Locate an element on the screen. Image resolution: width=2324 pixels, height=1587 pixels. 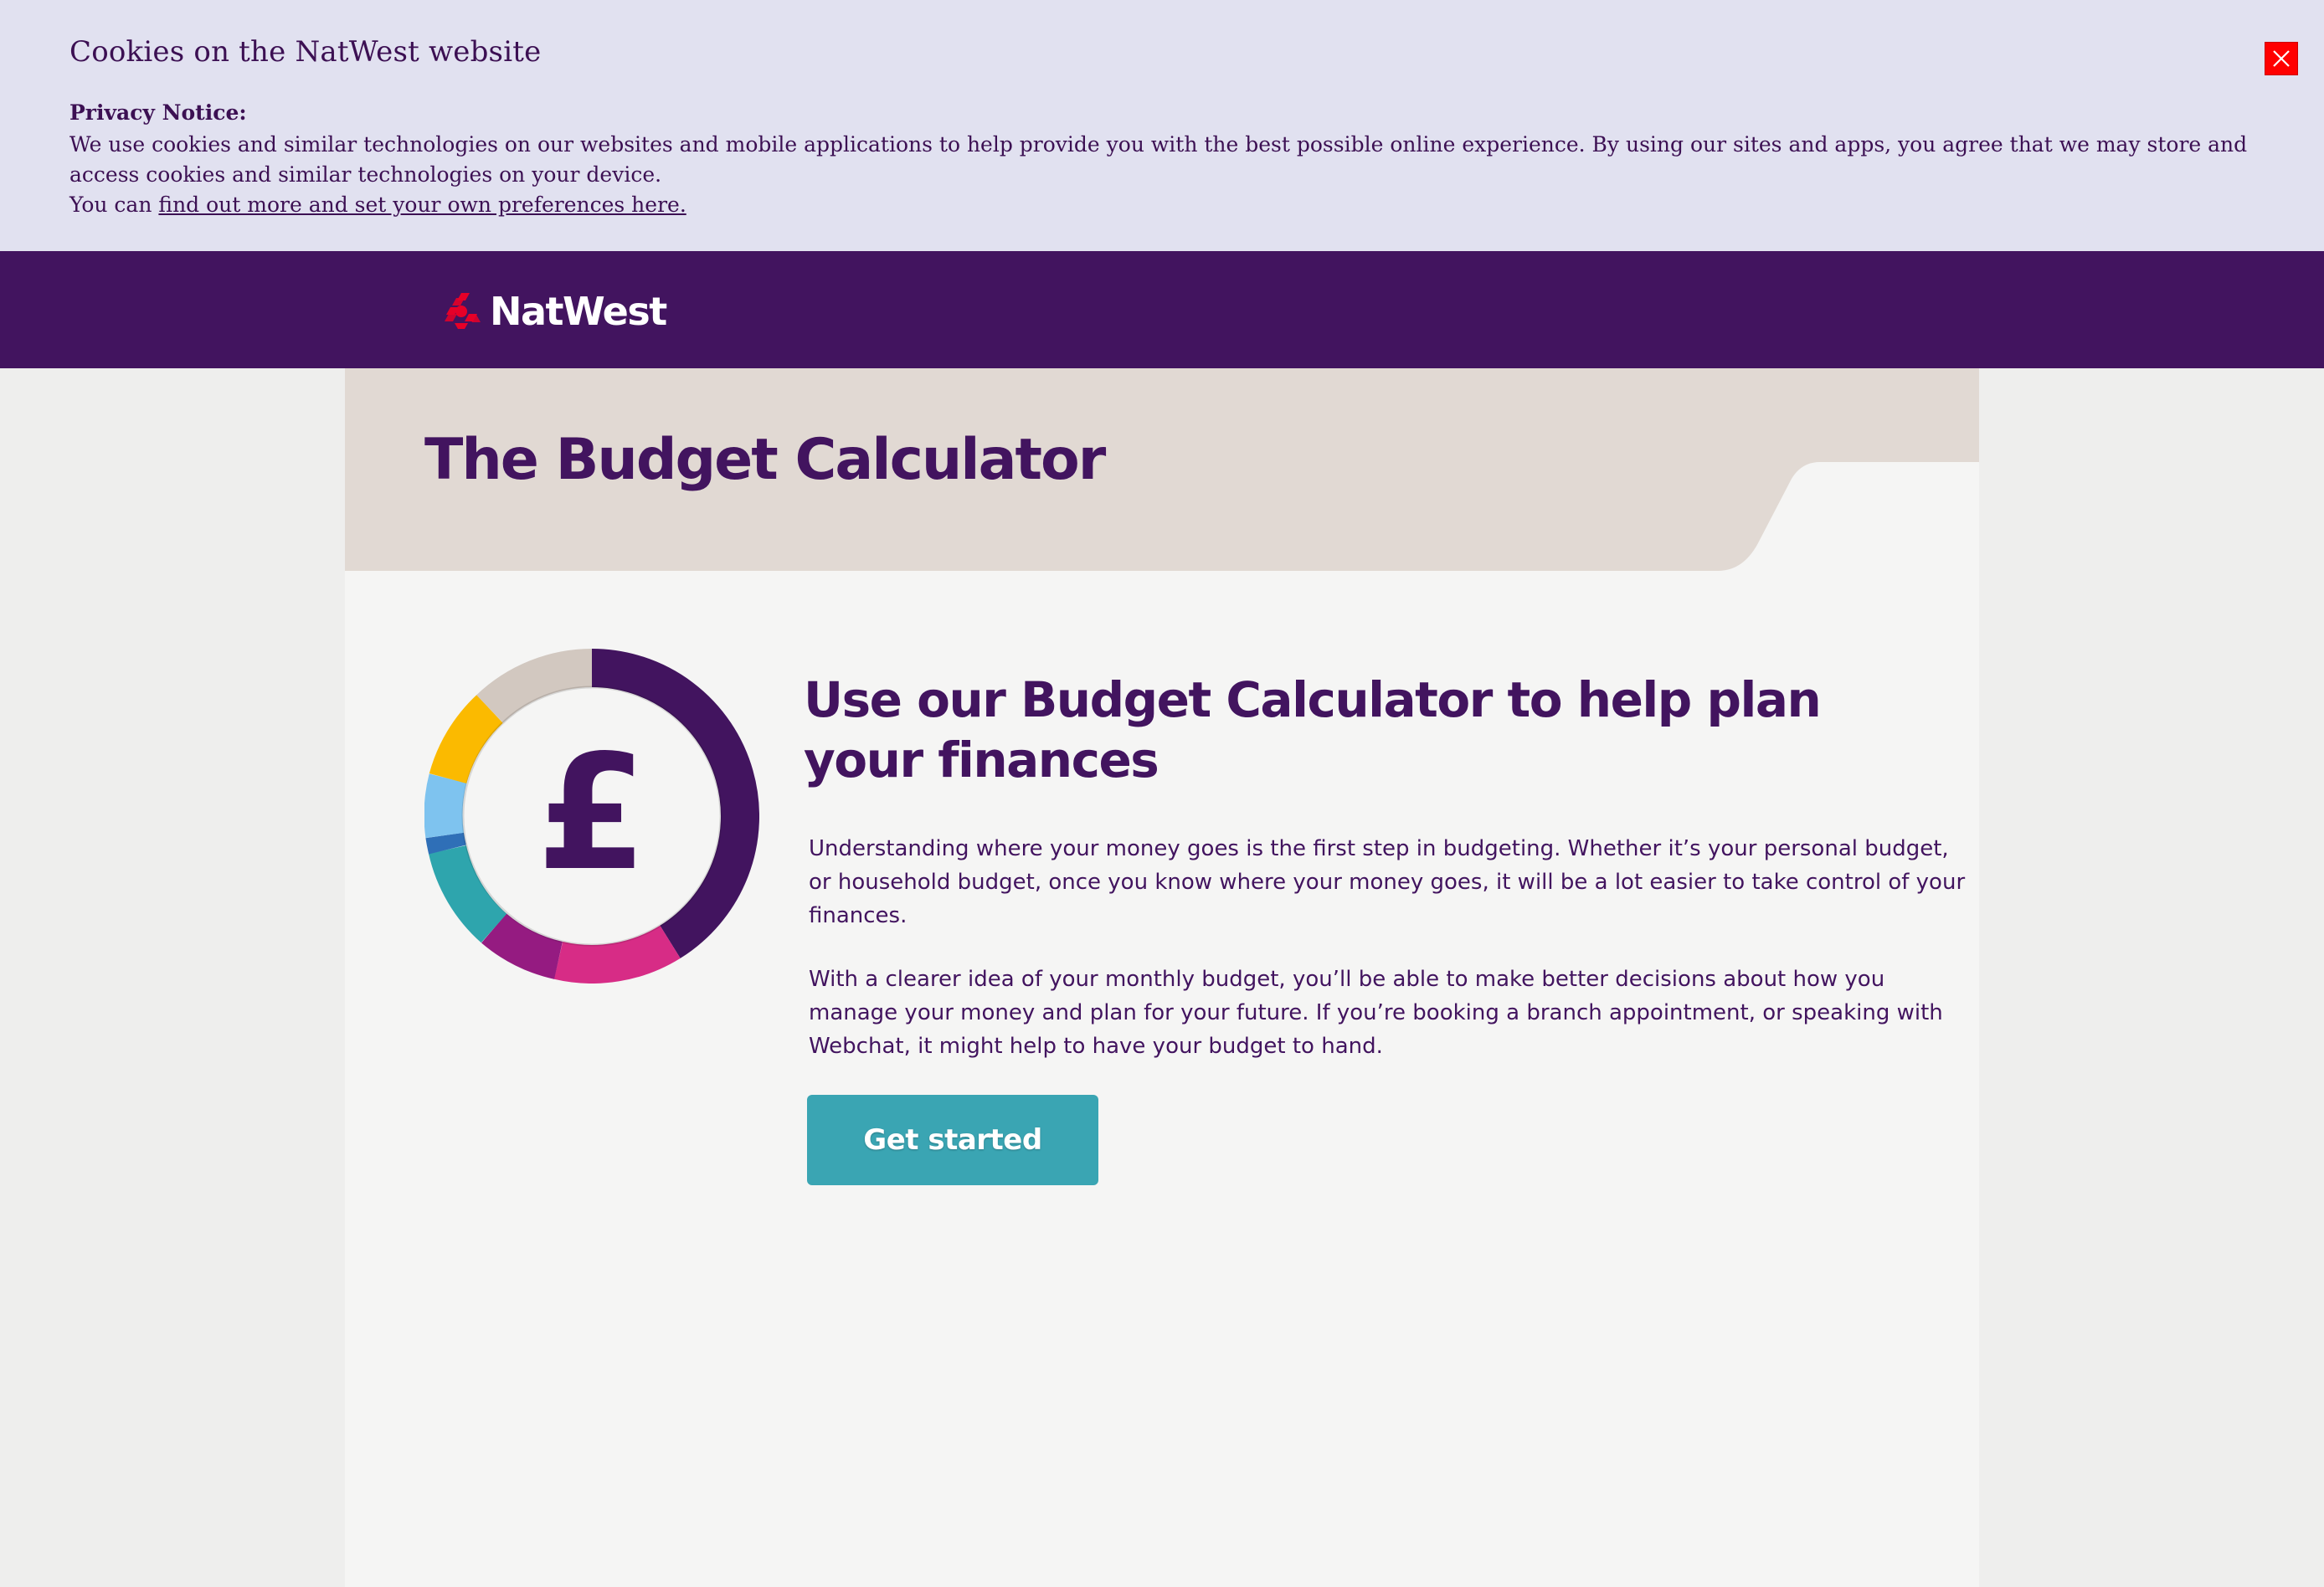
privacy-link-prefix: You can is located at coordinates (114, 205).